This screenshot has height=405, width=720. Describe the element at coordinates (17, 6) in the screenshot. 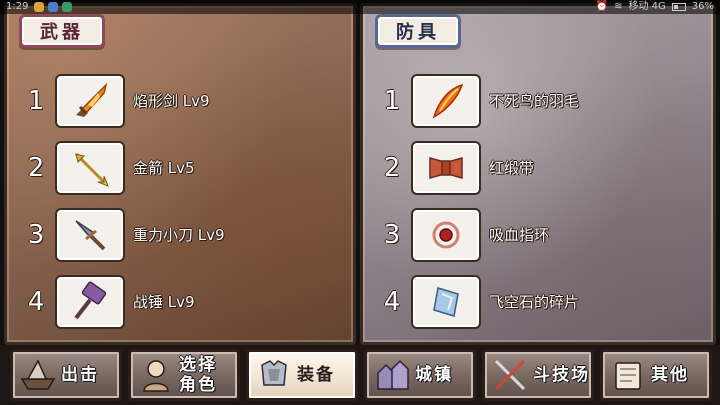

I see `status-time: 1:29` at that location.